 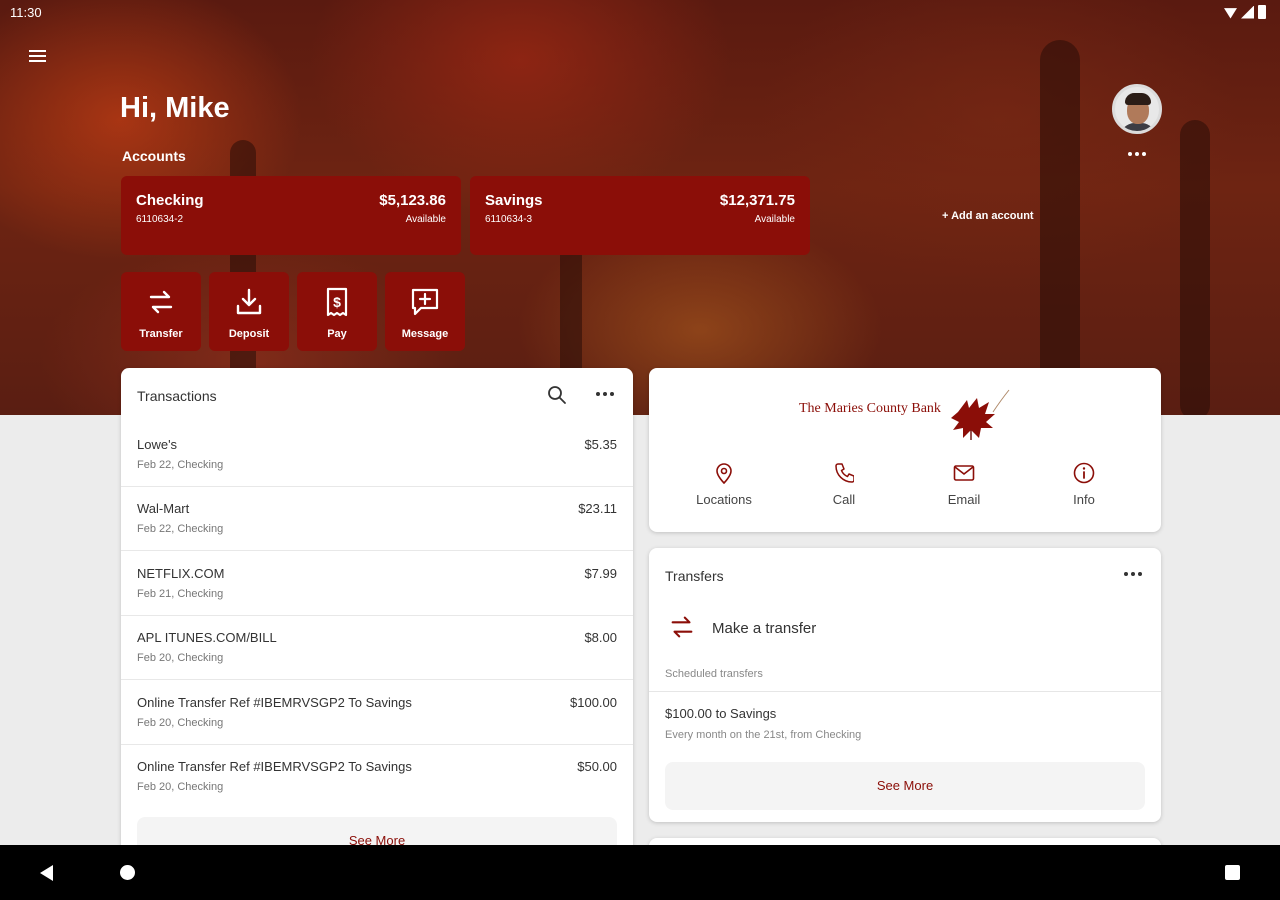 I want to click on scheduled-transfer-title: $100.00 to Savings, so click(x=721, y=713).